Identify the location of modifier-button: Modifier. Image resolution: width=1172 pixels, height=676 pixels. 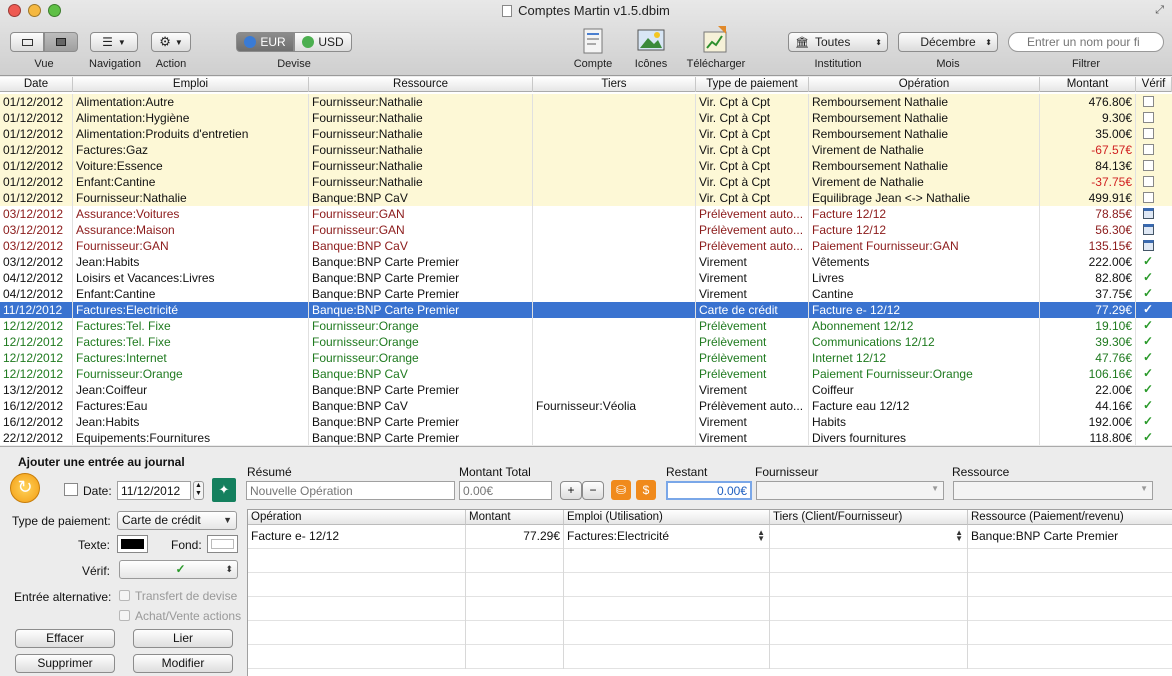
(183, 663).